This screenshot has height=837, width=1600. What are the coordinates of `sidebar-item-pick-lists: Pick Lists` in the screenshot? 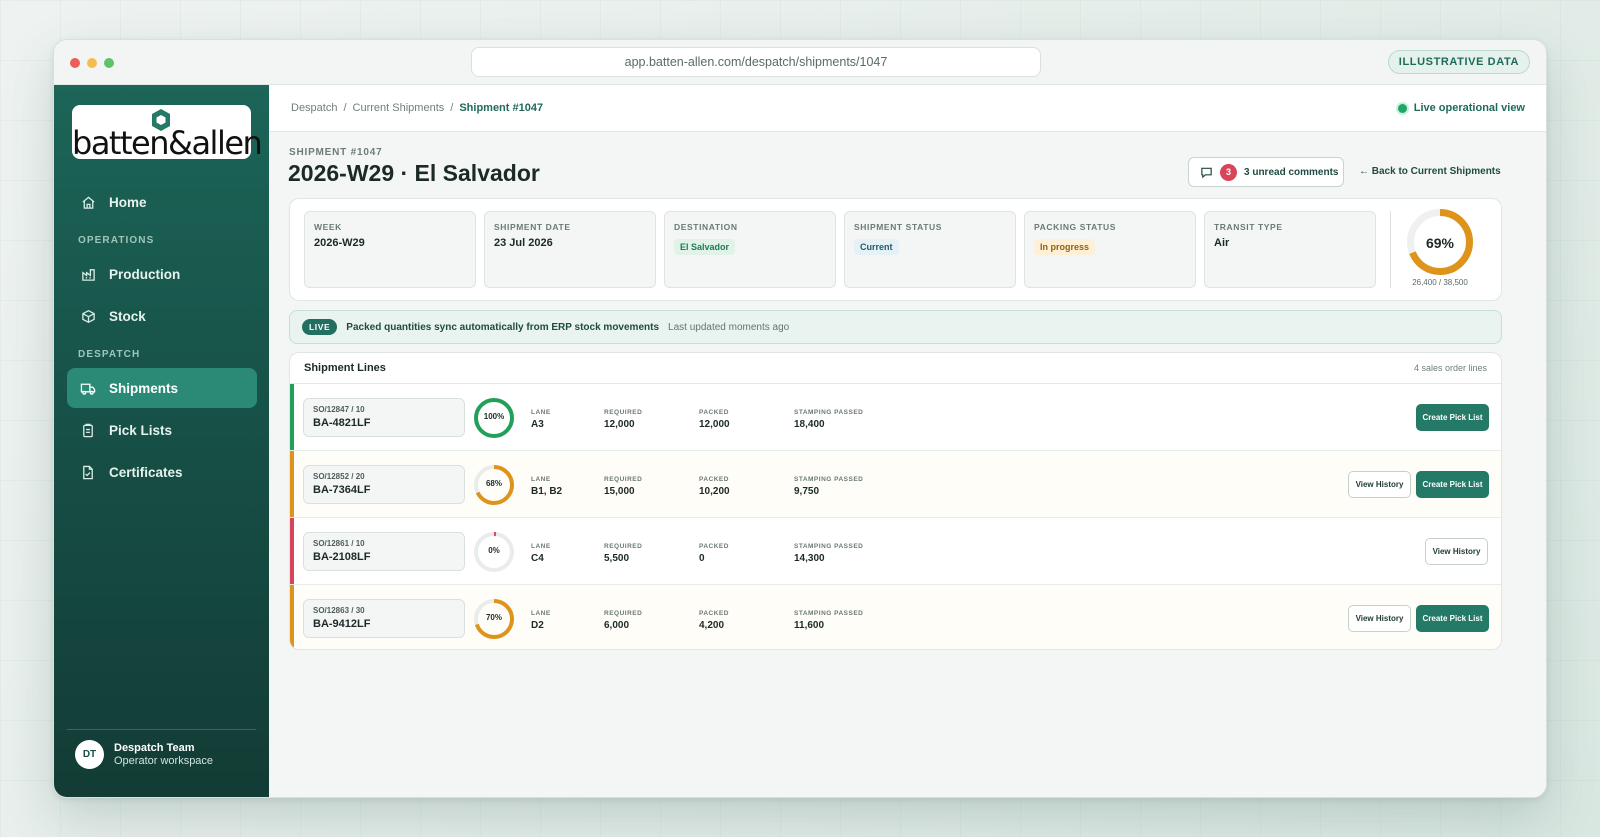 It's located at (162, 430).